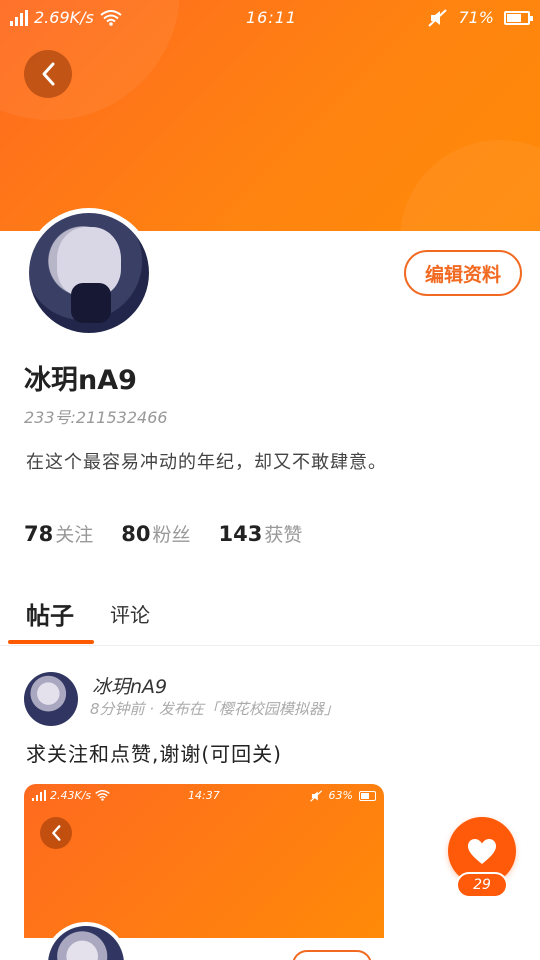 The width and height of the screenshot is (540, 960). I want to click on post-image-status-right: 63%, so click(342, 795).